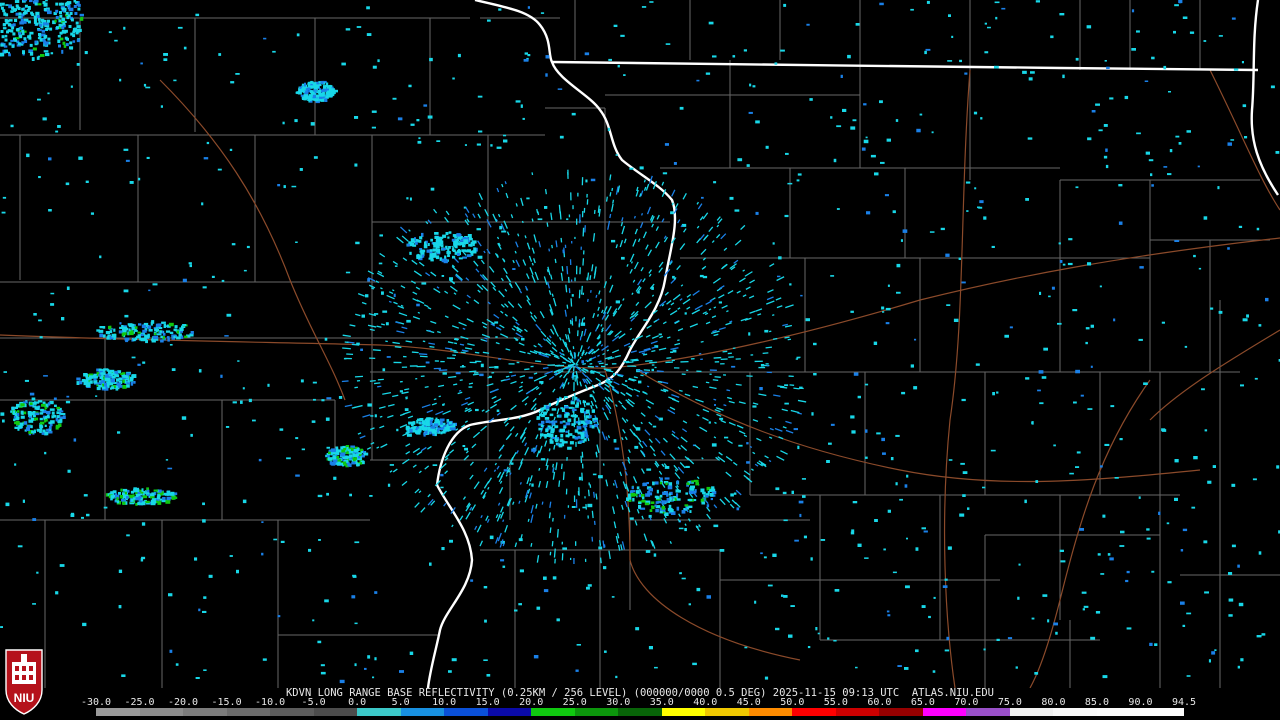  I want to click on colorbar-label: -25.0, so click(139, 702).